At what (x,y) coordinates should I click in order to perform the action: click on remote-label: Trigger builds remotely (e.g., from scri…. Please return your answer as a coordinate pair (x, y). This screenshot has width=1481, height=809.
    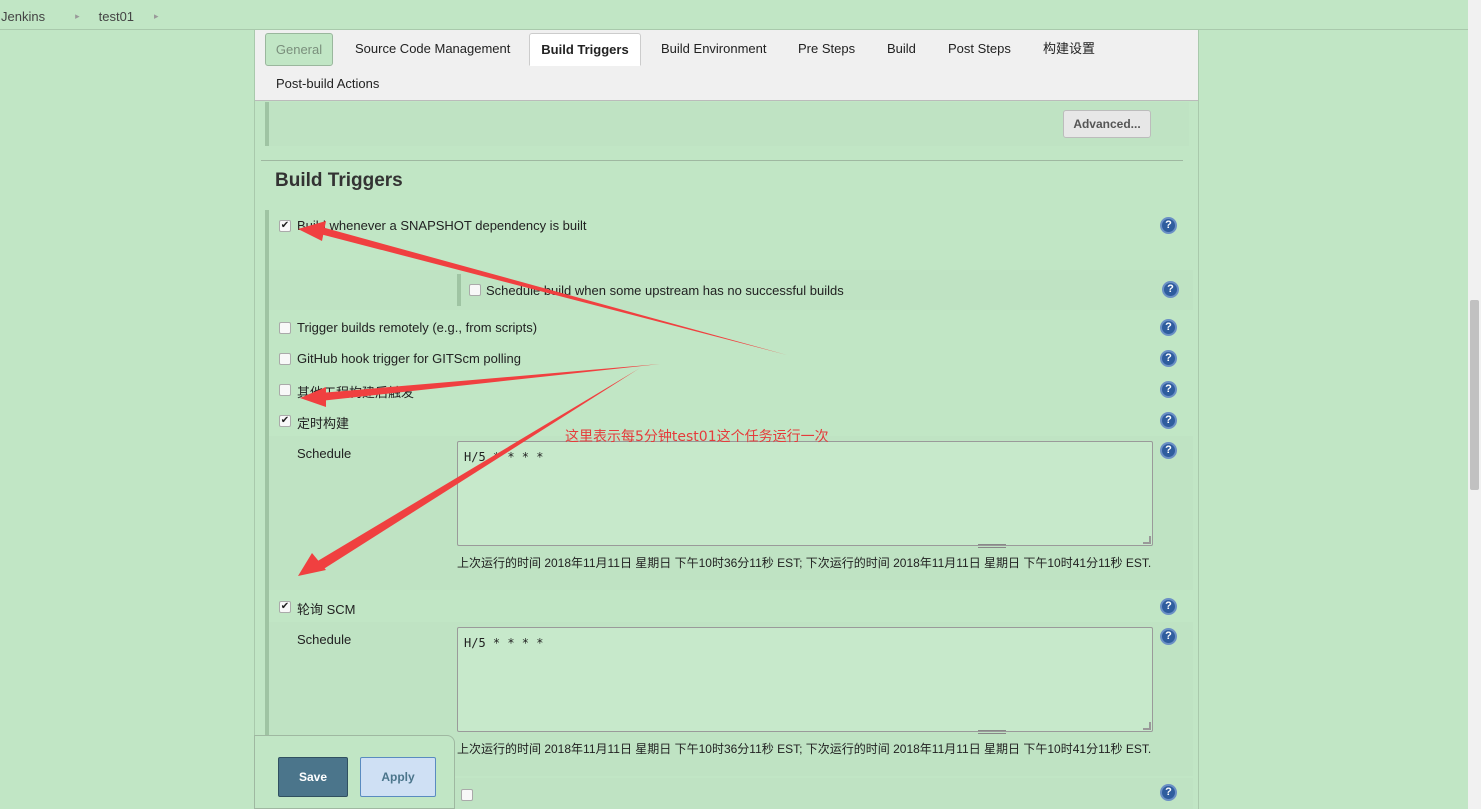
    Looking at the image, I should click on (417, 327).